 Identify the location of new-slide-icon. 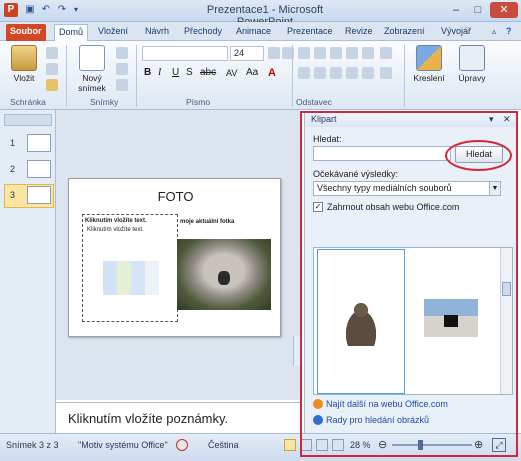
(92, 58).